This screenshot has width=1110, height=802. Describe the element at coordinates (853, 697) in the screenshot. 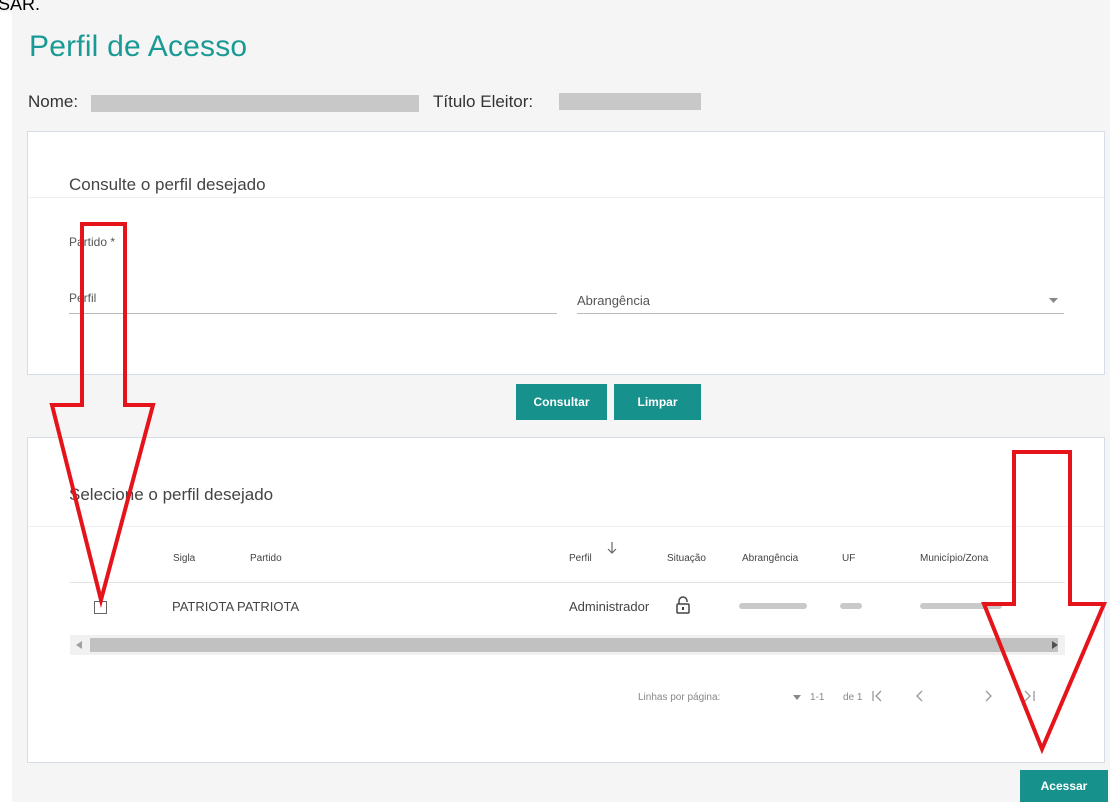

I see `pagination-of: de 1` at that location.